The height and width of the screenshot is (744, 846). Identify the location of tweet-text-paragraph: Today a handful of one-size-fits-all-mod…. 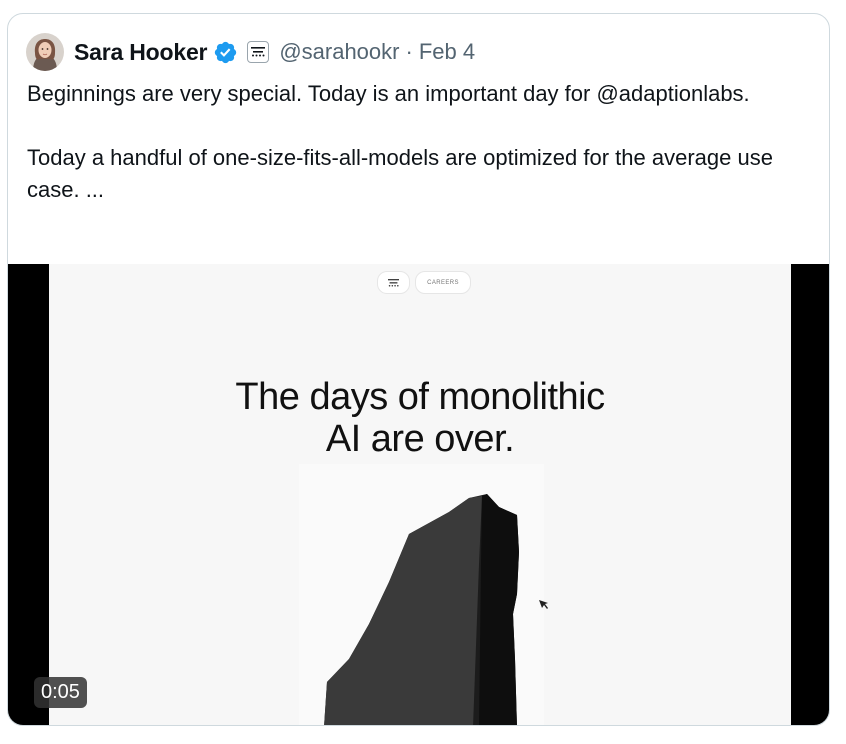
(400, 173).